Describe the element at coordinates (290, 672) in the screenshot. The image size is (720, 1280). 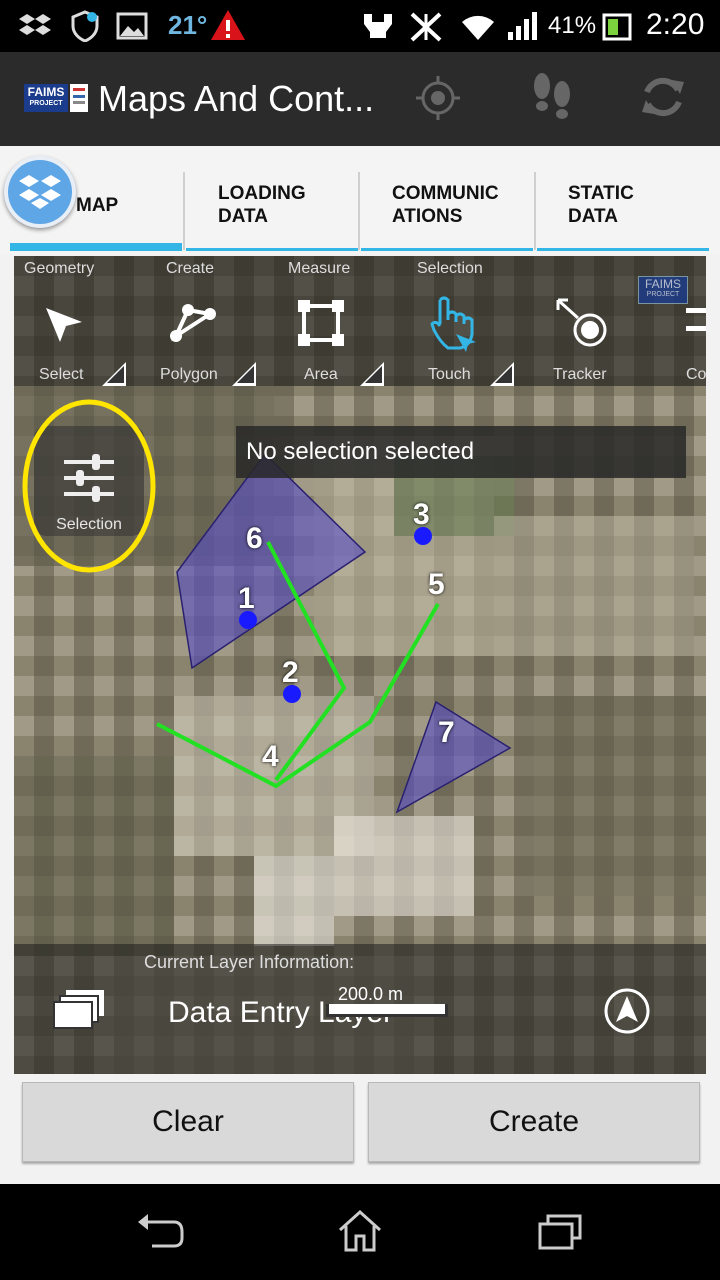
I see `feature-label: 2` at that location.